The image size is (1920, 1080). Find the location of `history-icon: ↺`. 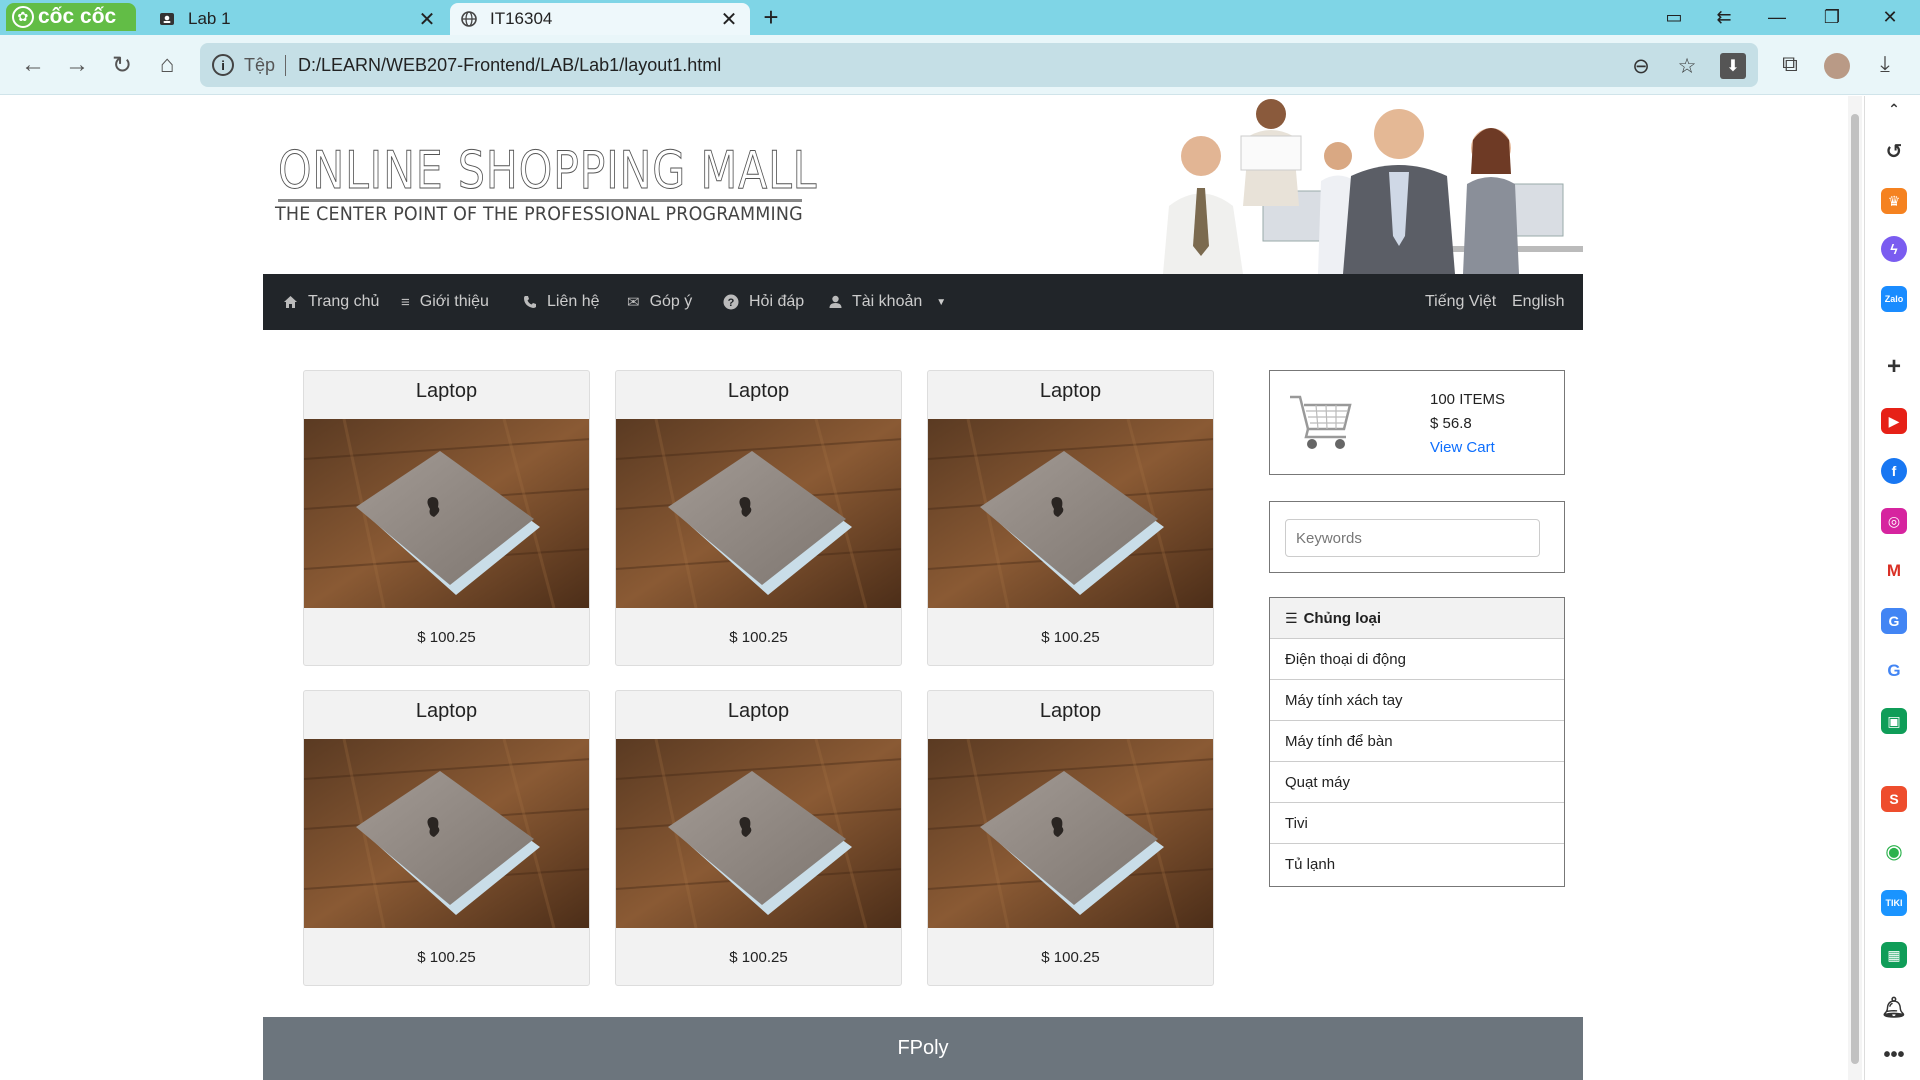

history-icon: ↺ is located at coordinates (1894, 151).